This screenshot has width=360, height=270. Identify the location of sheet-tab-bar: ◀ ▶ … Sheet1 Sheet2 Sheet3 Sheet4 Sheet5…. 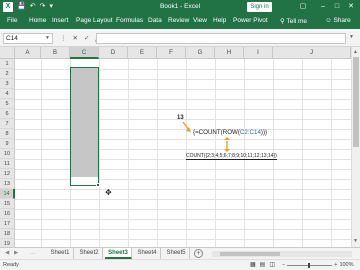
(180, 253).